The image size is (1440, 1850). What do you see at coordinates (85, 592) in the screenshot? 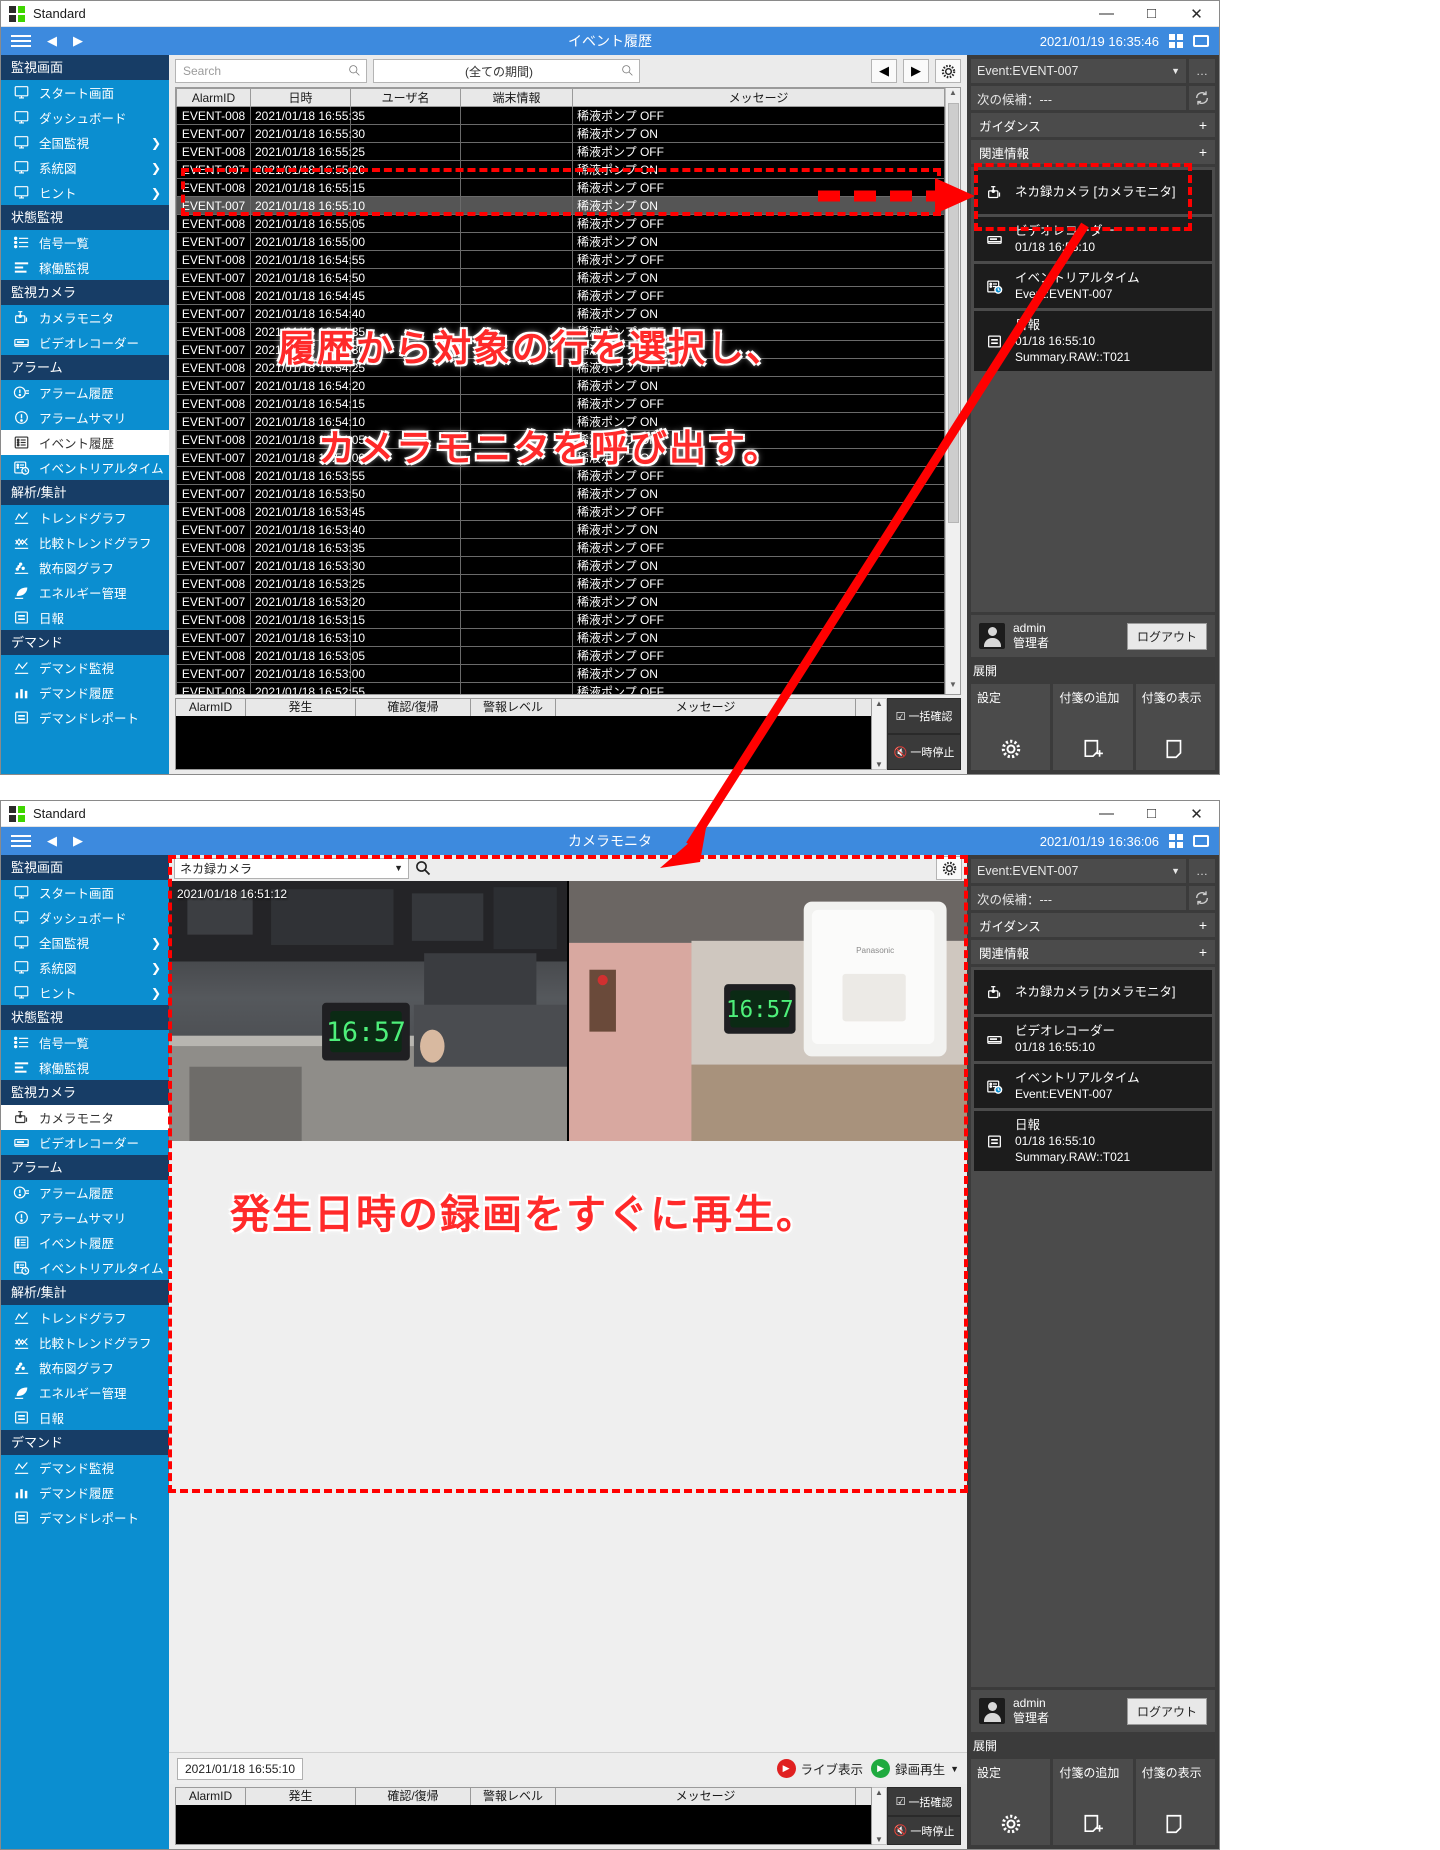
I see `sidebar-item-エネルギー管理: エネルギー管理` at bounding box center [85, 592].